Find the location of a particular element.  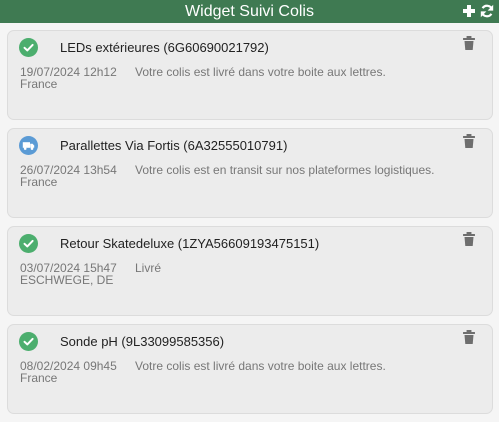

parcel-title: Parallettes Via Fortis (6A32555010791) is located at coordinates (174, 145).